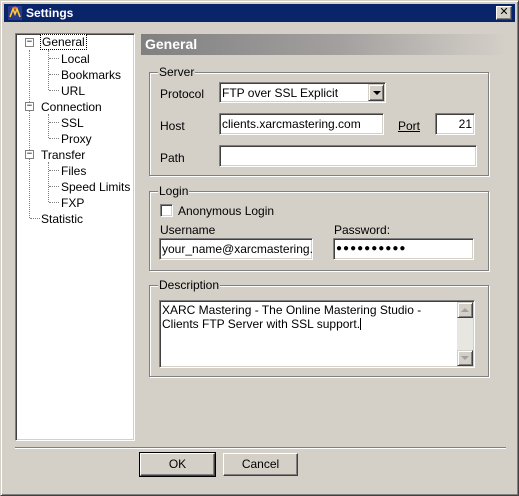 The height and width of the screenshot is (496, 519). I want to click on tree-item-label: General, so click(63, 42).